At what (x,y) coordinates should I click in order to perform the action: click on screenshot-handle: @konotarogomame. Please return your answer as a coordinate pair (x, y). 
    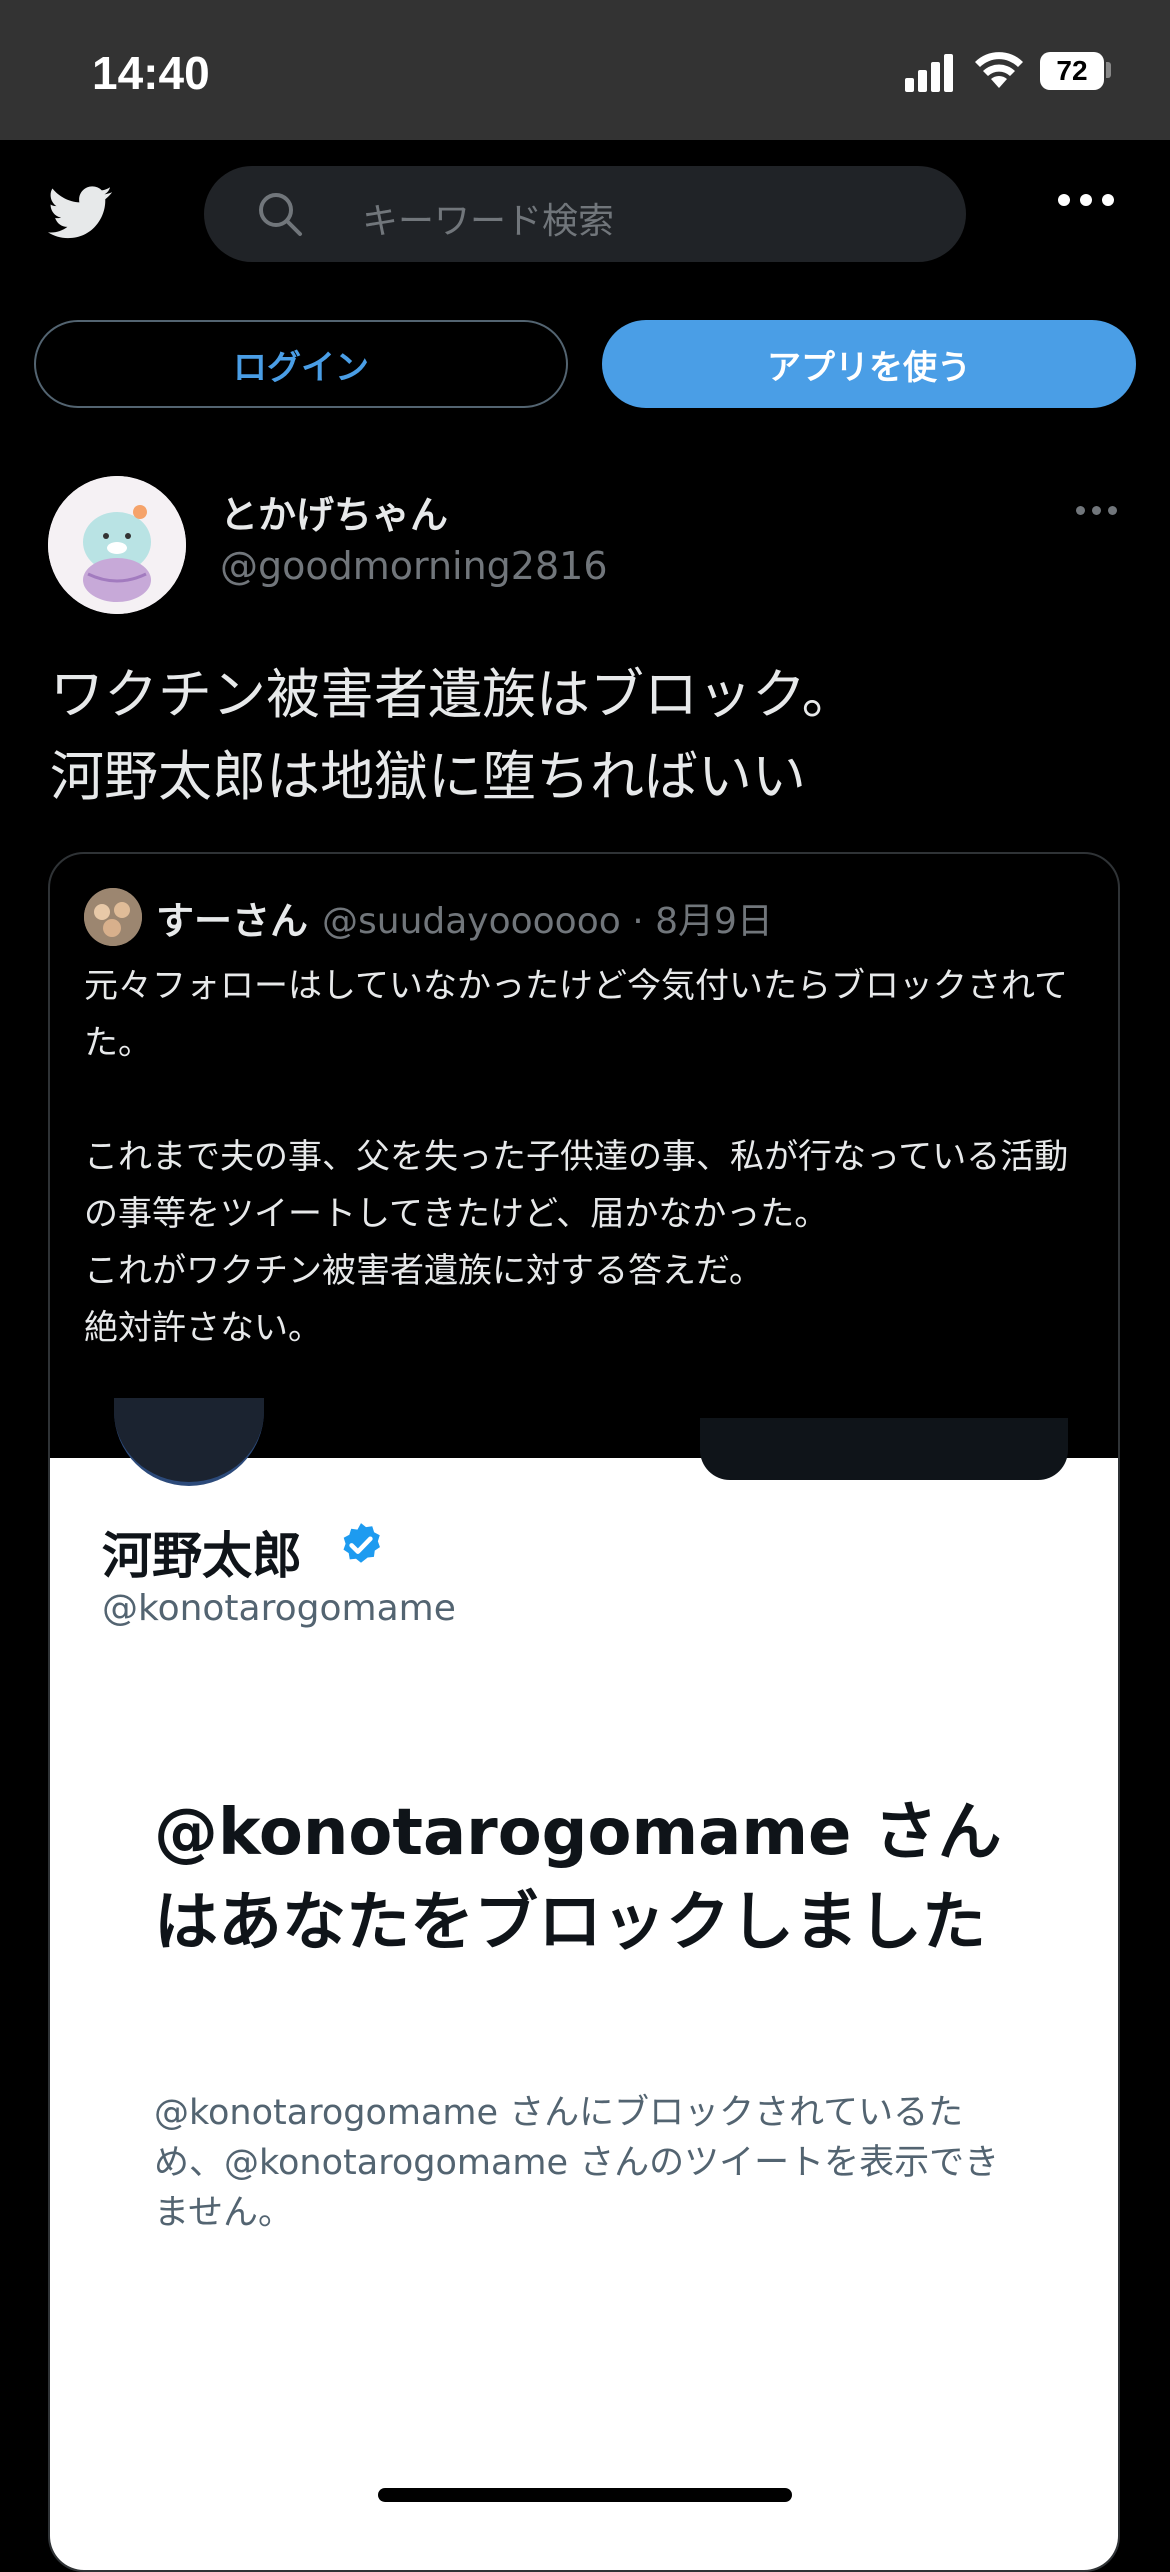
    Looking at the image, I should click on (279, 1608).